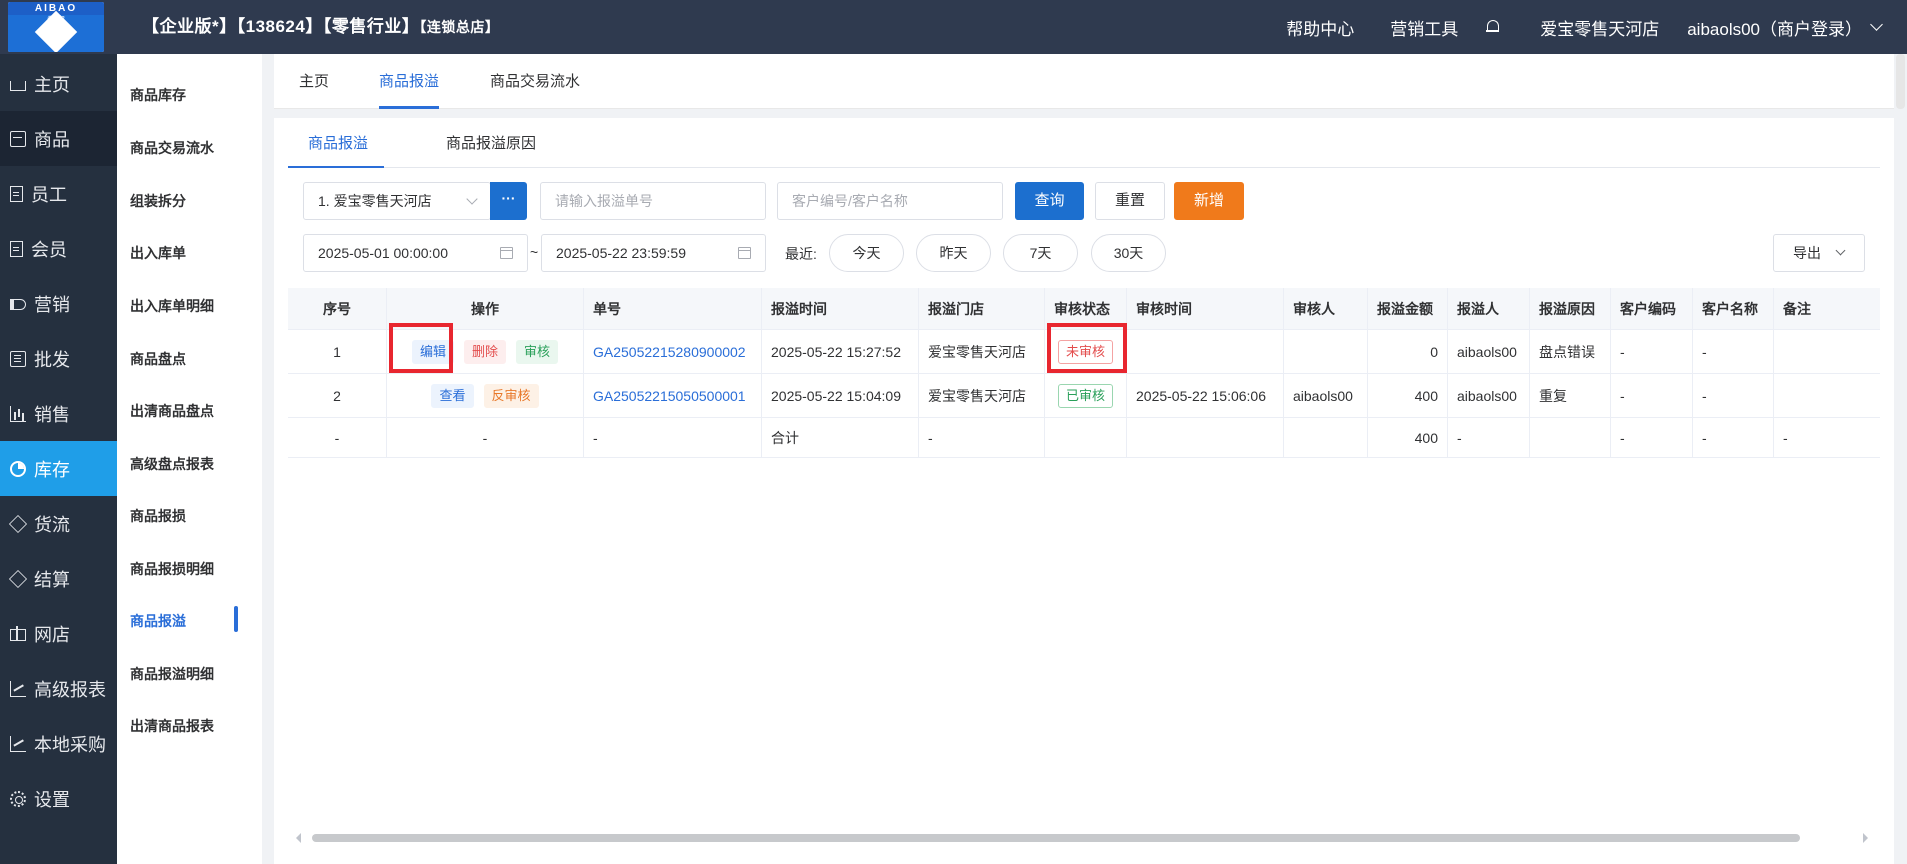 Image resolution: width=1907 pixels, height=864 pixels. What do you see at coordinates (298, 838) in the screenshot?
I see `scroll-left-arrow-icon` at bounding box center [298, 838].